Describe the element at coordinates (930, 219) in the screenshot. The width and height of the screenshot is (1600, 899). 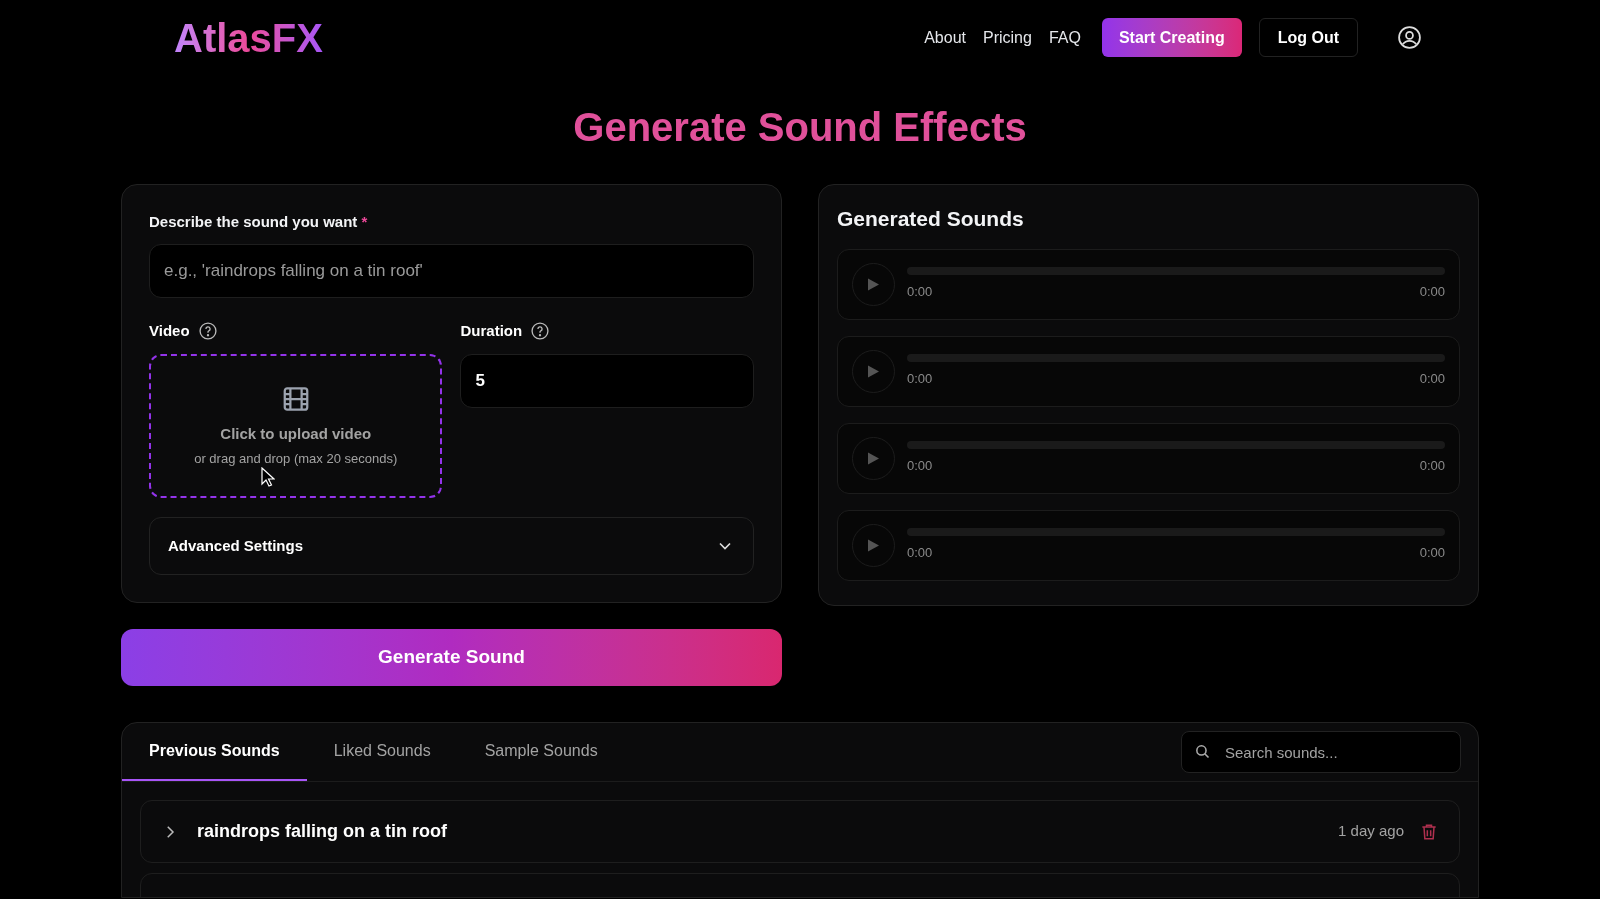
I see `panel-title: Generated Sounds` at that location.